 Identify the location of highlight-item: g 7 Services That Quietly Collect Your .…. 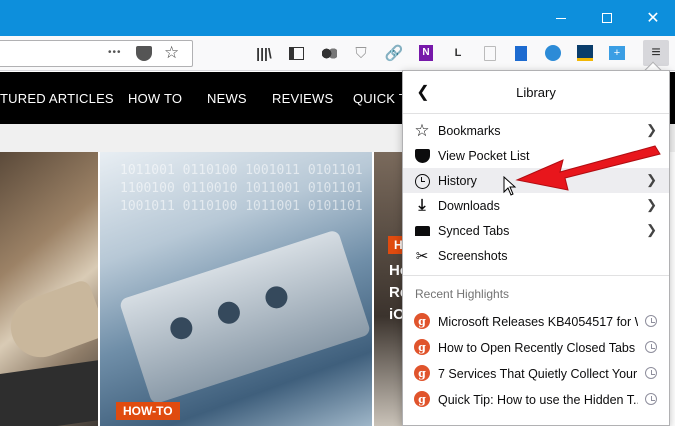
(536, 373).